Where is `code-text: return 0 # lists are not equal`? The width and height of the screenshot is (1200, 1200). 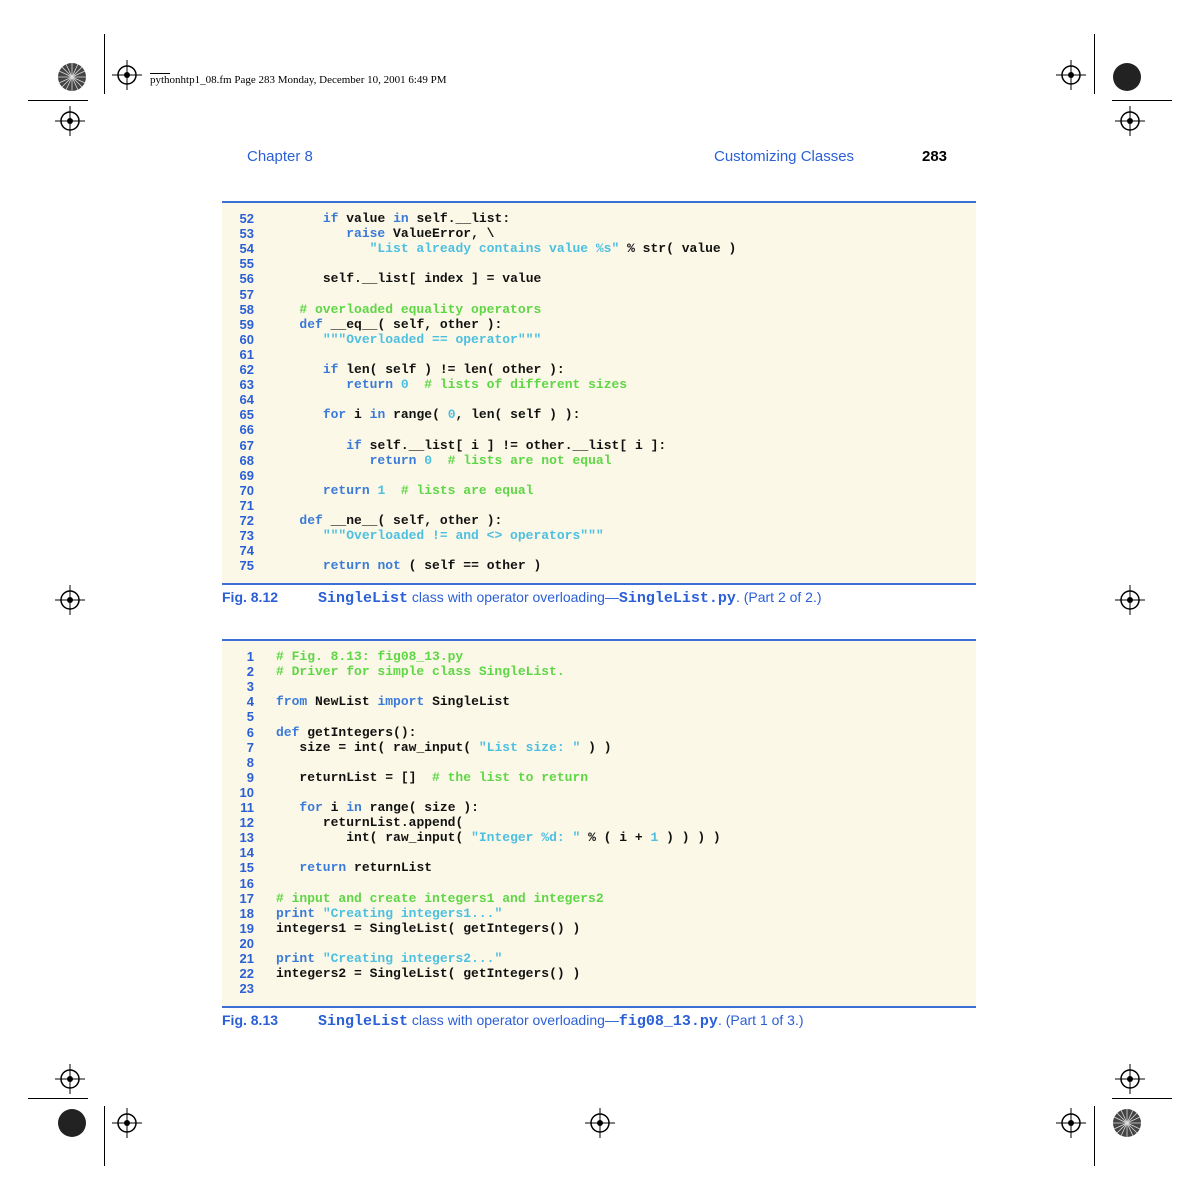 code-text: return 0 # lists are not equal is located at coordinates (490, 460).